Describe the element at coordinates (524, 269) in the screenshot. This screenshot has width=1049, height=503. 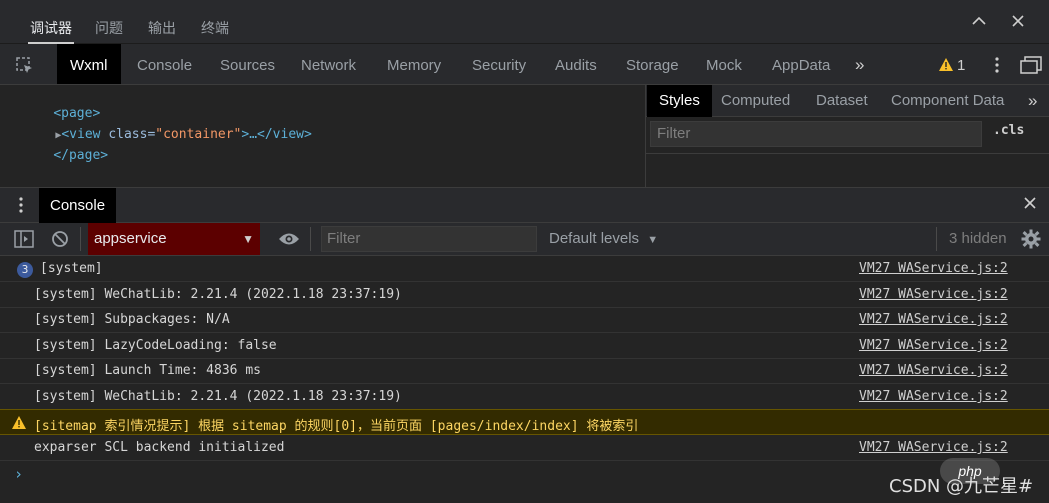
I see `log-group-row: 3 [system] VM27 WAService.js:2` at that location.